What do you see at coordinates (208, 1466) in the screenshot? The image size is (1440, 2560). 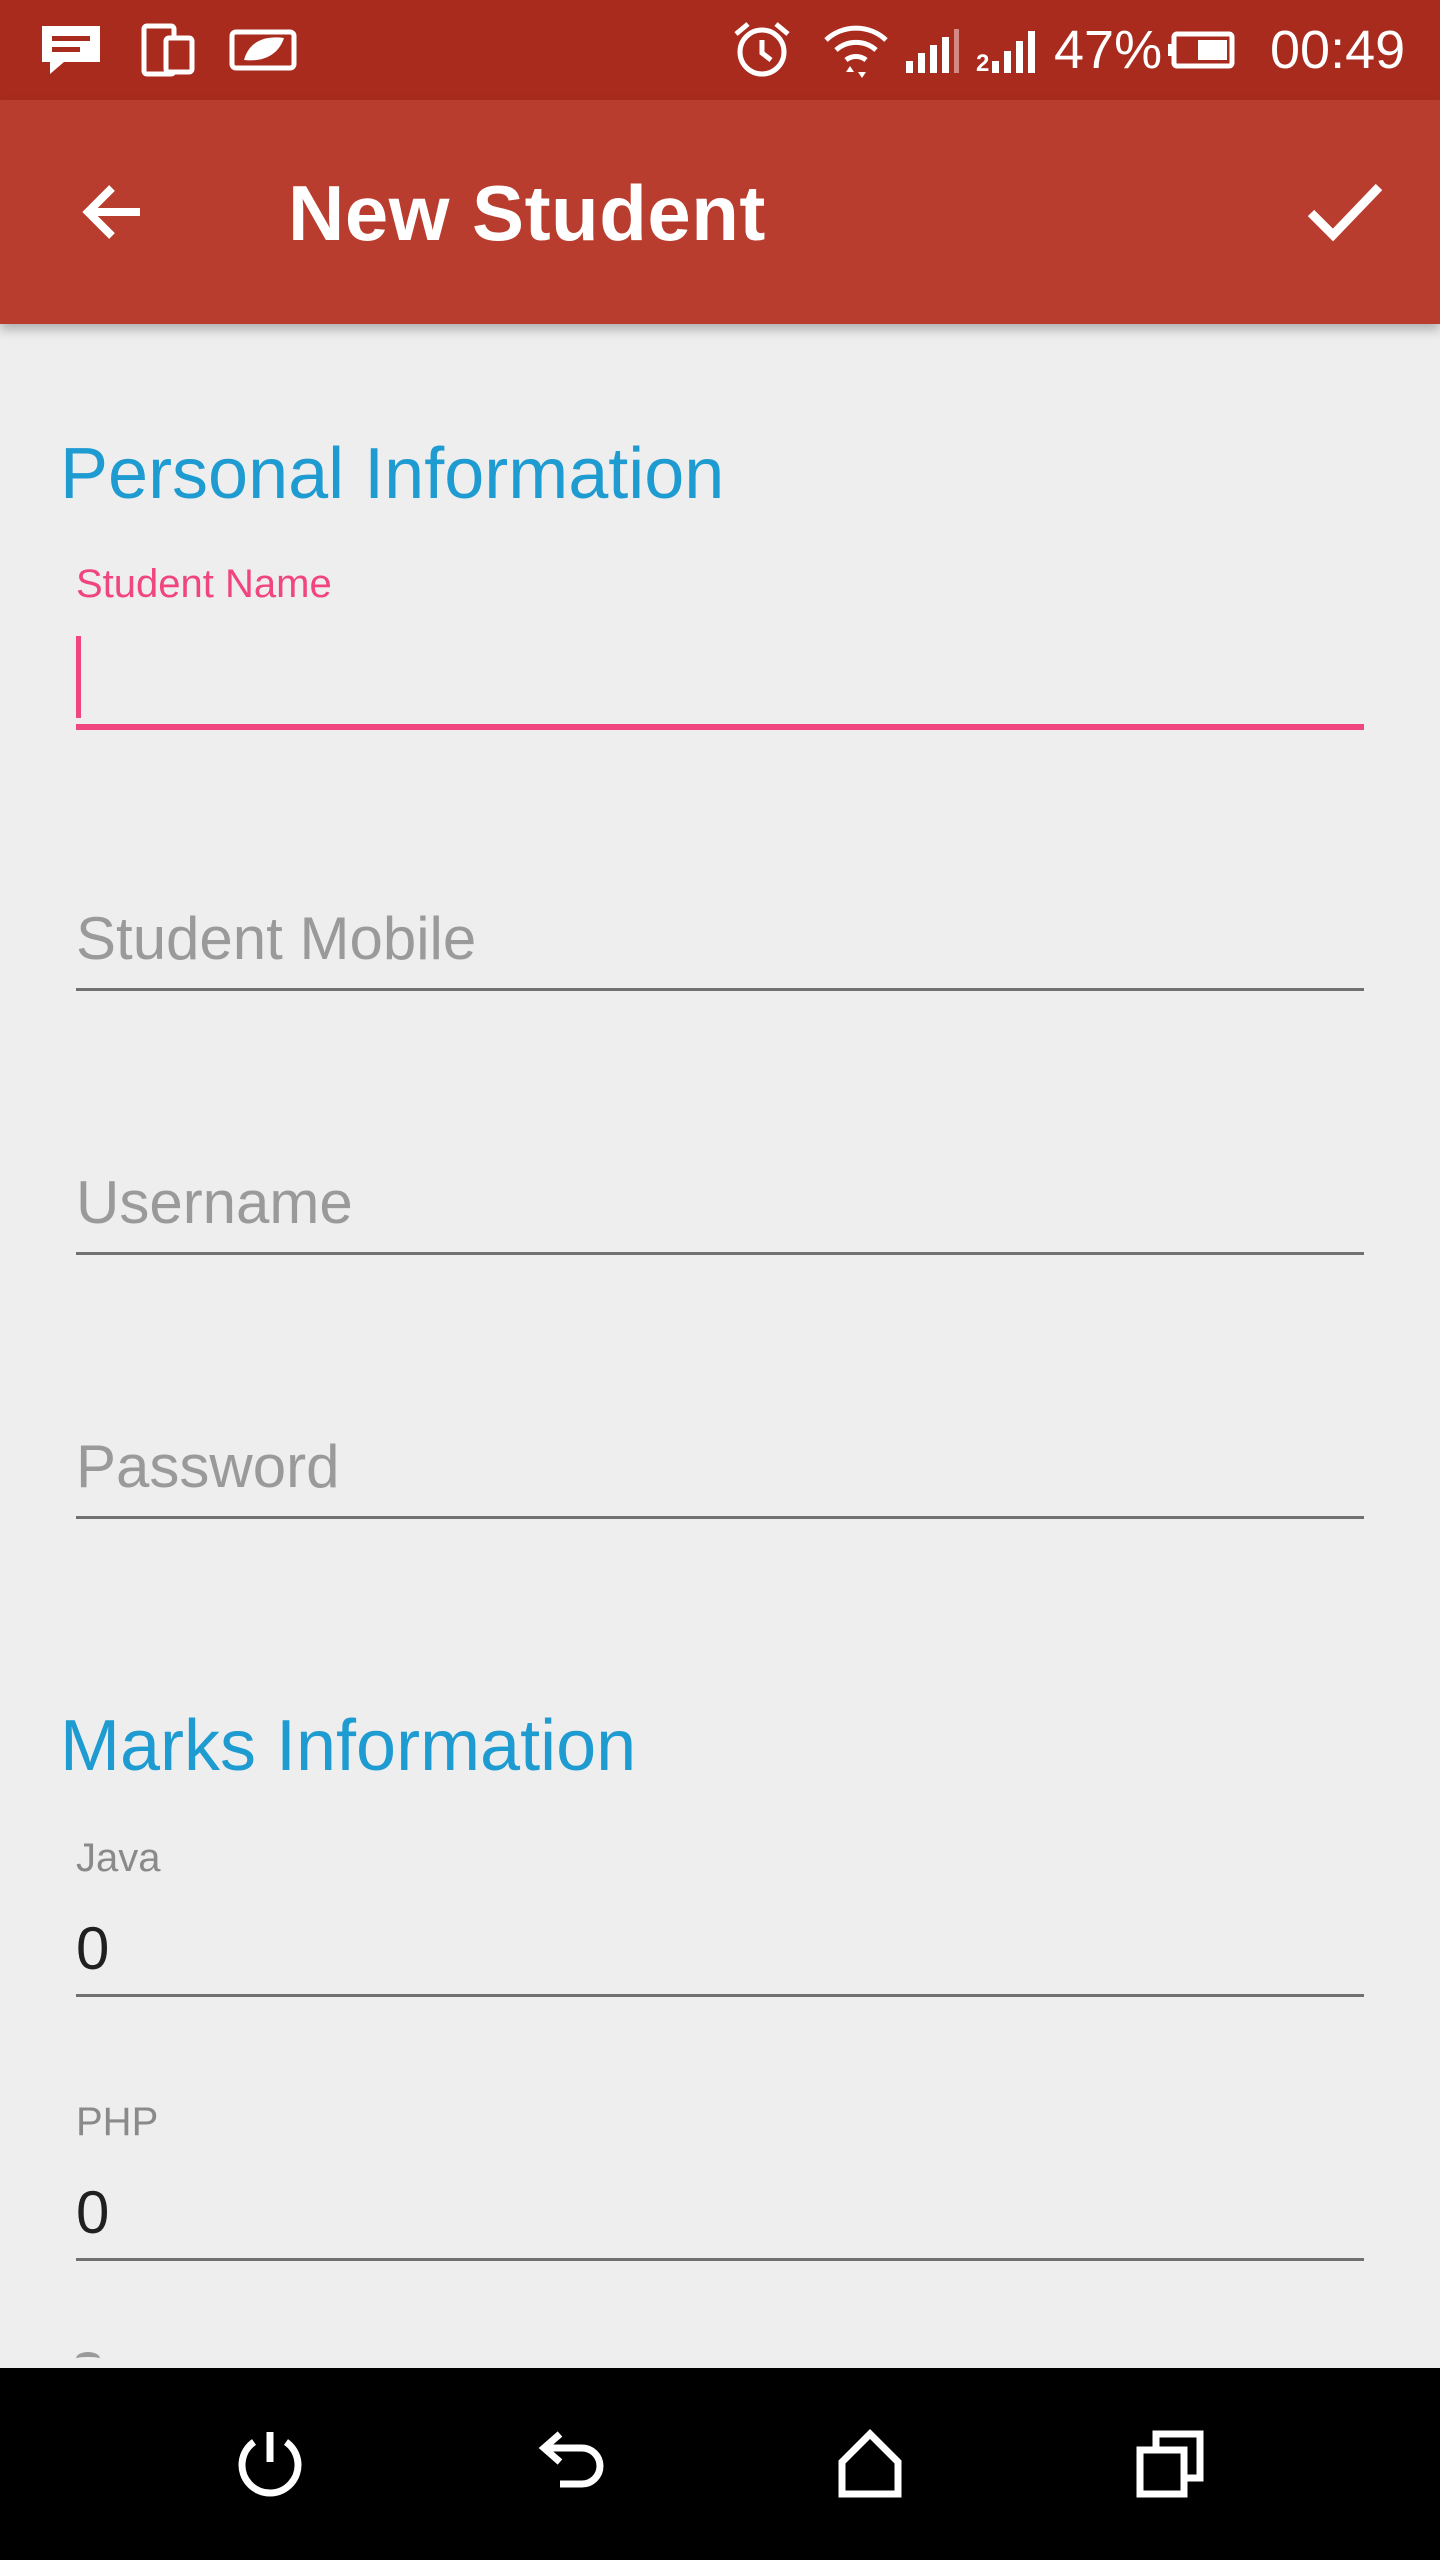 I see `password-placeholder: Password` at bounding box center [208, 1466].